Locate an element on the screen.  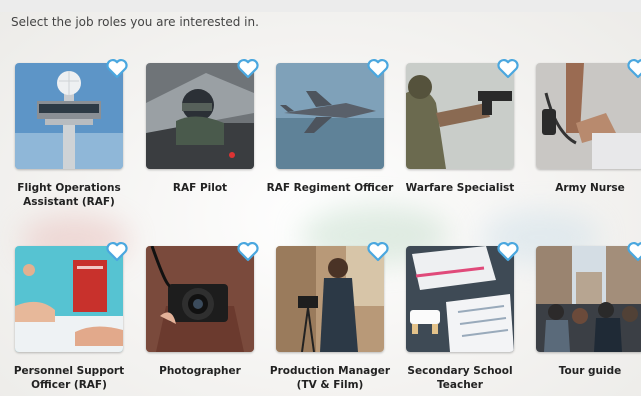
job-label: Army Nurse is located at coordinates (590, 188).